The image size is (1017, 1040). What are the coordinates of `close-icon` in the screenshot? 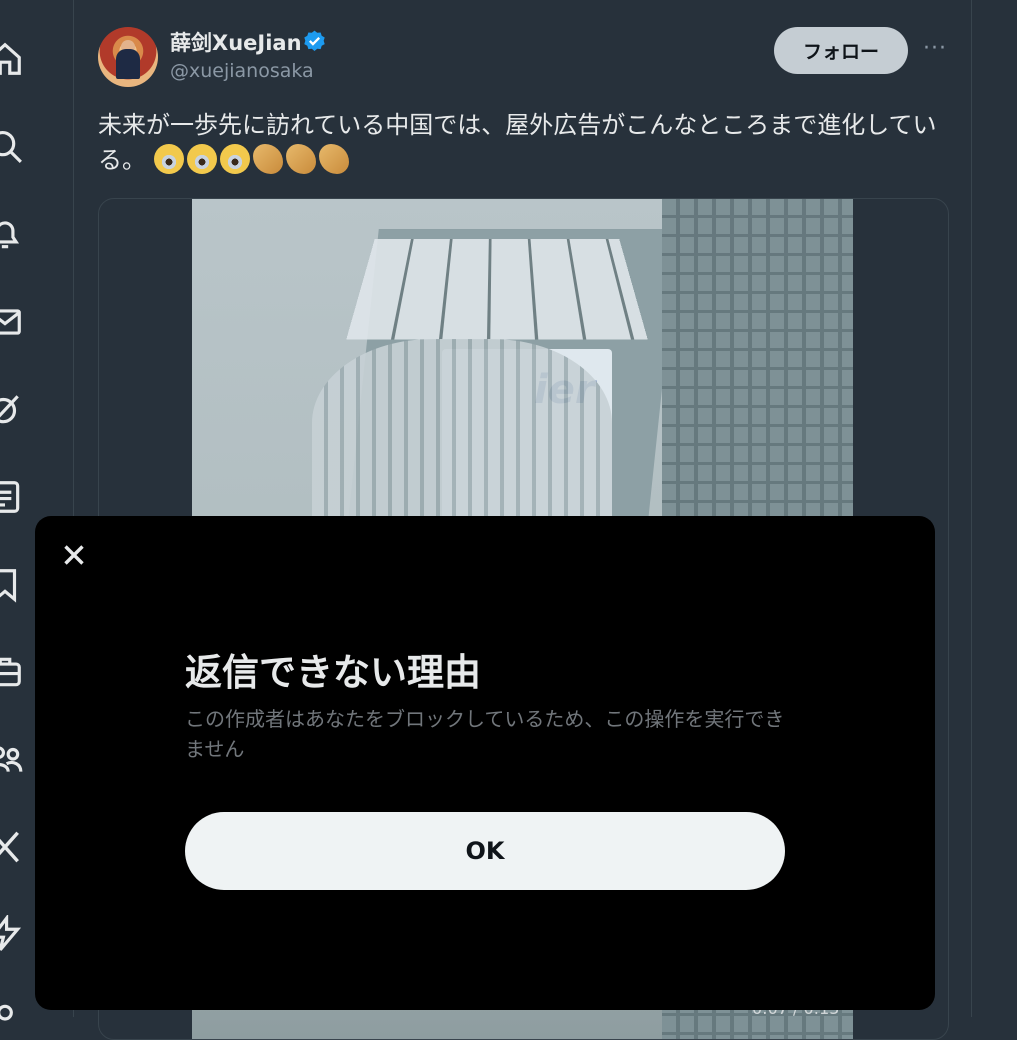 It's located at (74, 555).